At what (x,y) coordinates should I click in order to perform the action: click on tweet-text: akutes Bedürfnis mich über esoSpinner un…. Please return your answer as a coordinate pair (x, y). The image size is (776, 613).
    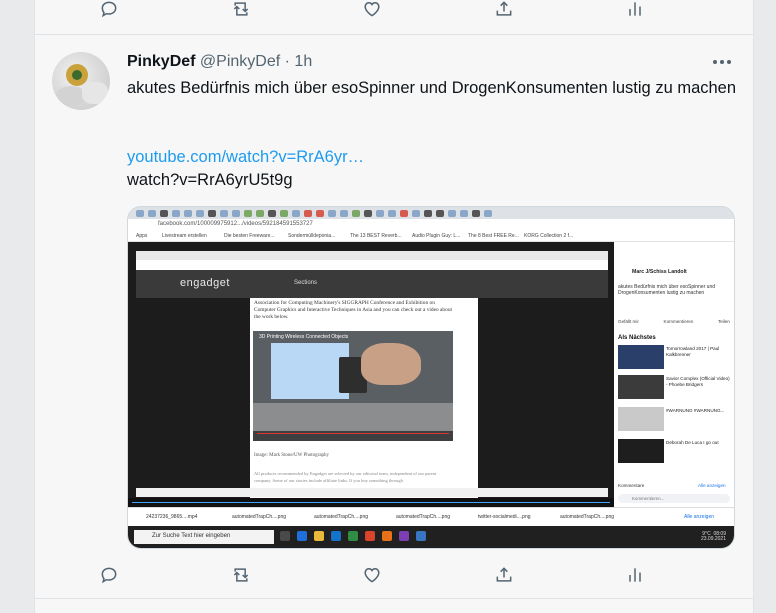
    Looking at the image, I should click on (432, 88).